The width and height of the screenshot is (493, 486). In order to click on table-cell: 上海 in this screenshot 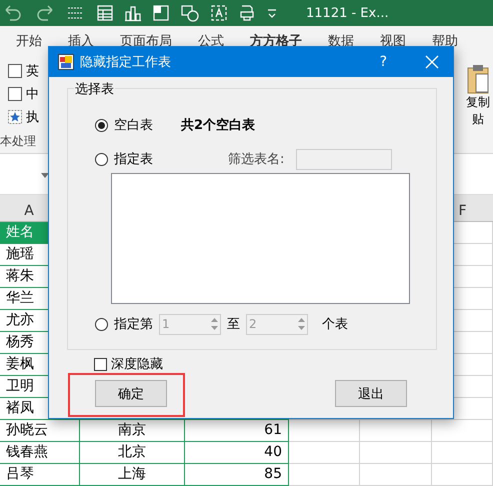, I will do `click(132, 475)`.